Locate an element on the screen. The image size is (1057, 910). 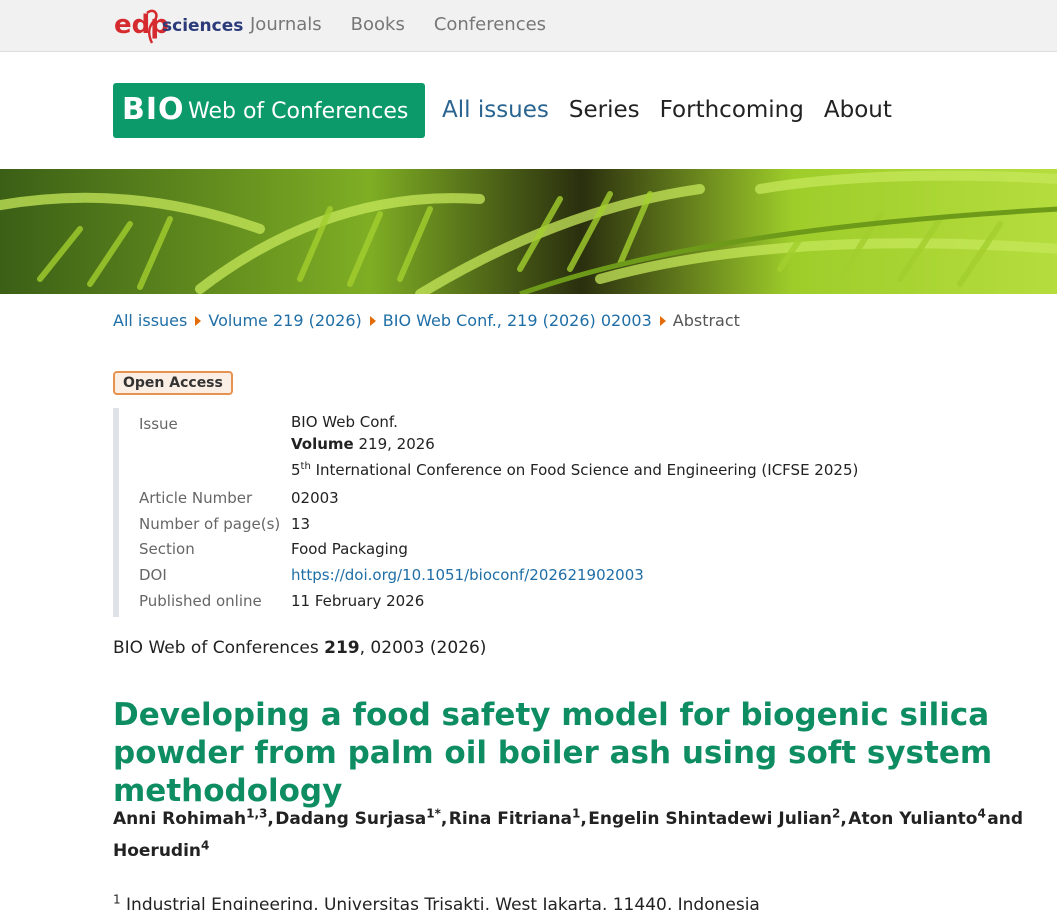
logo-edp-text: edp is located at coordinates (141, 25).